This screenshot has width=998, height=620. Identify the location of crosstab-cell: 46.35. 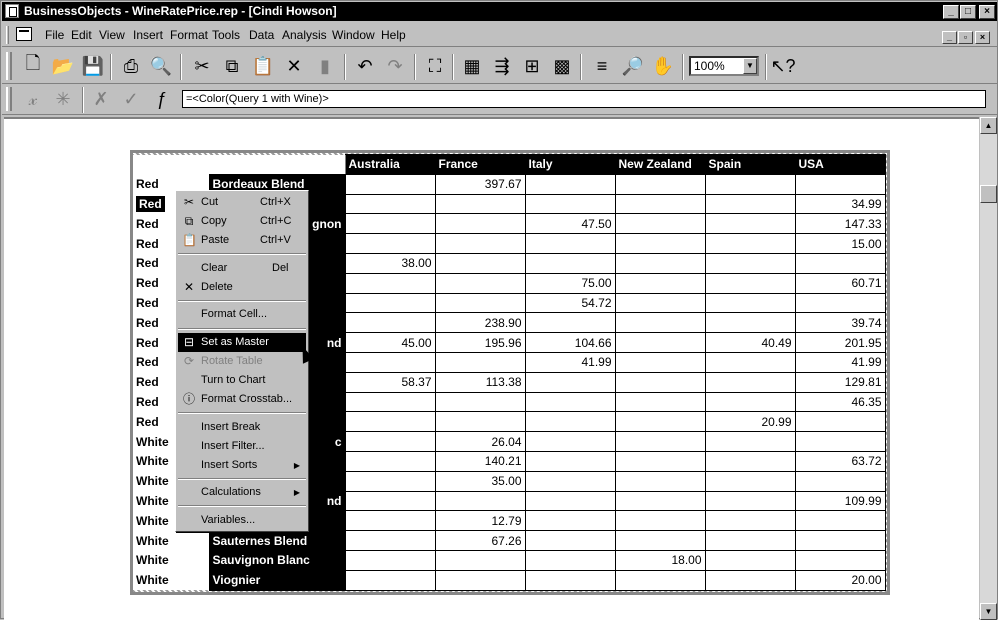
(840, 402).